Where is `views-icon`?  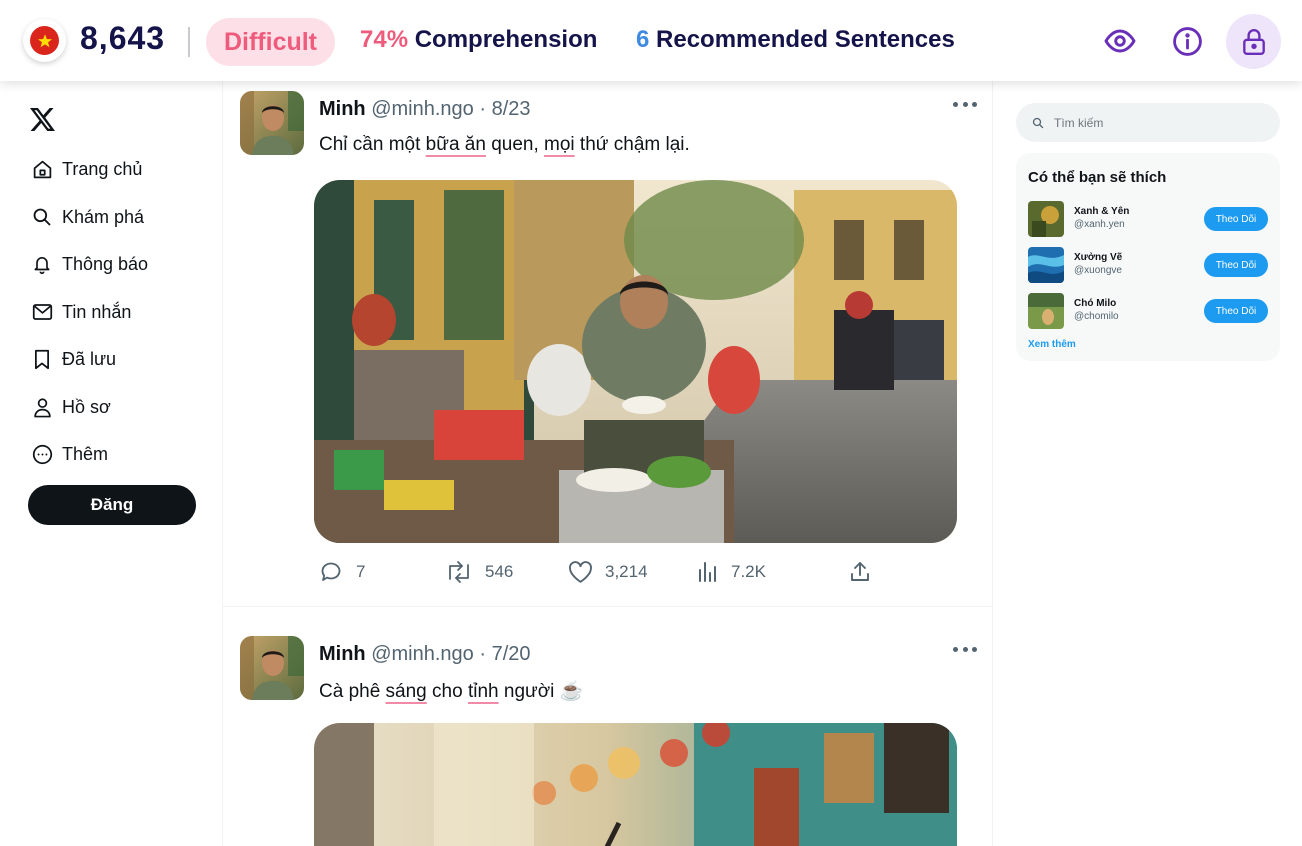
views-icon is located at coordinates (707, 572).